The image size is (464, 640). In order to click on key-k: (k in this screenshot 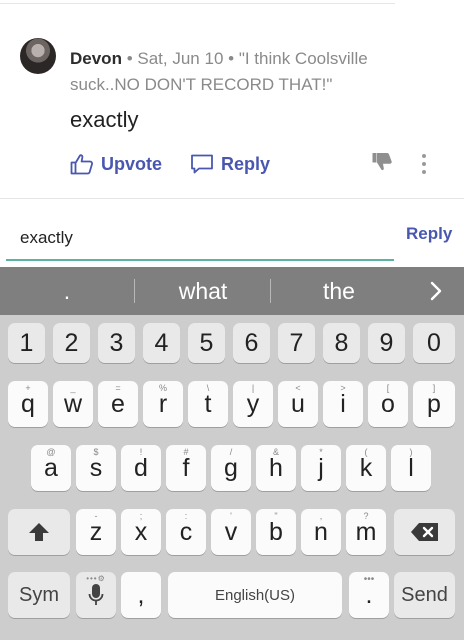, I will do `click(366, 468)`.